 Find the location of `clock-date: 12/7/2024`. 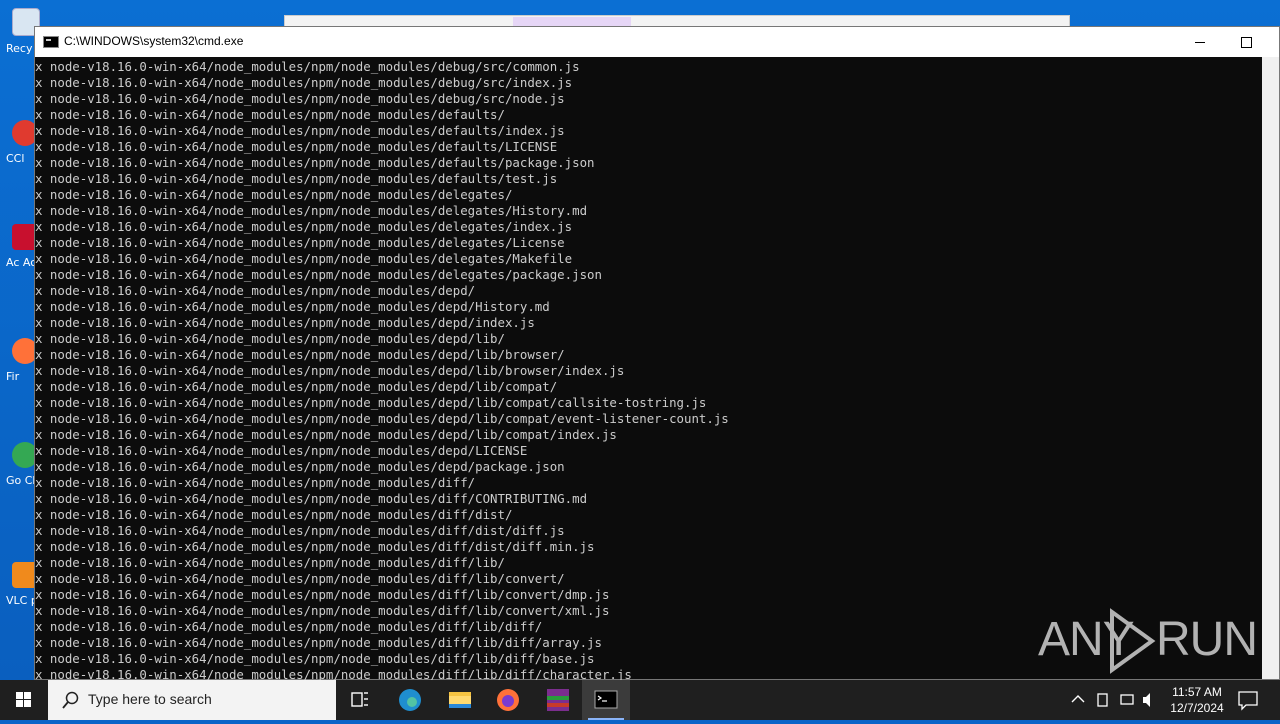

clock-date: 12/7/2024 is located at coordinates (1197, 708).